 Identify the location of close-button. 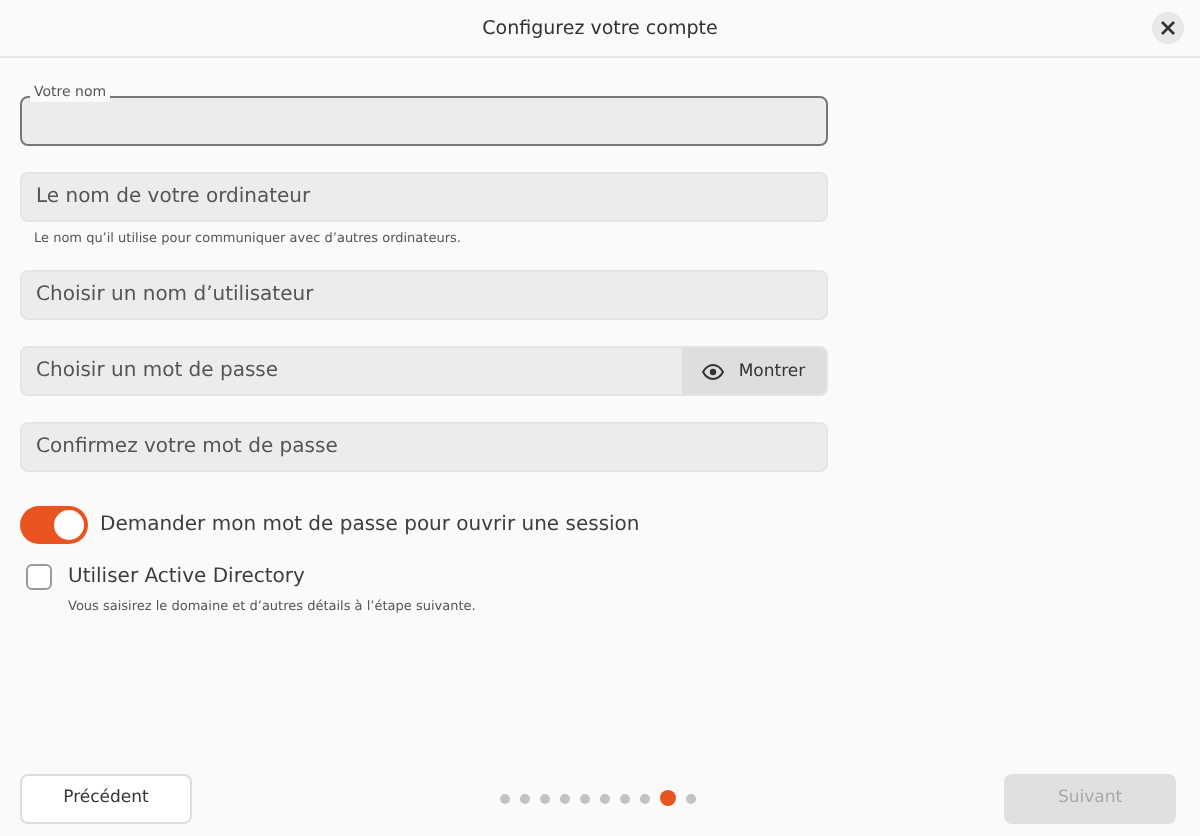
(1168, 28).